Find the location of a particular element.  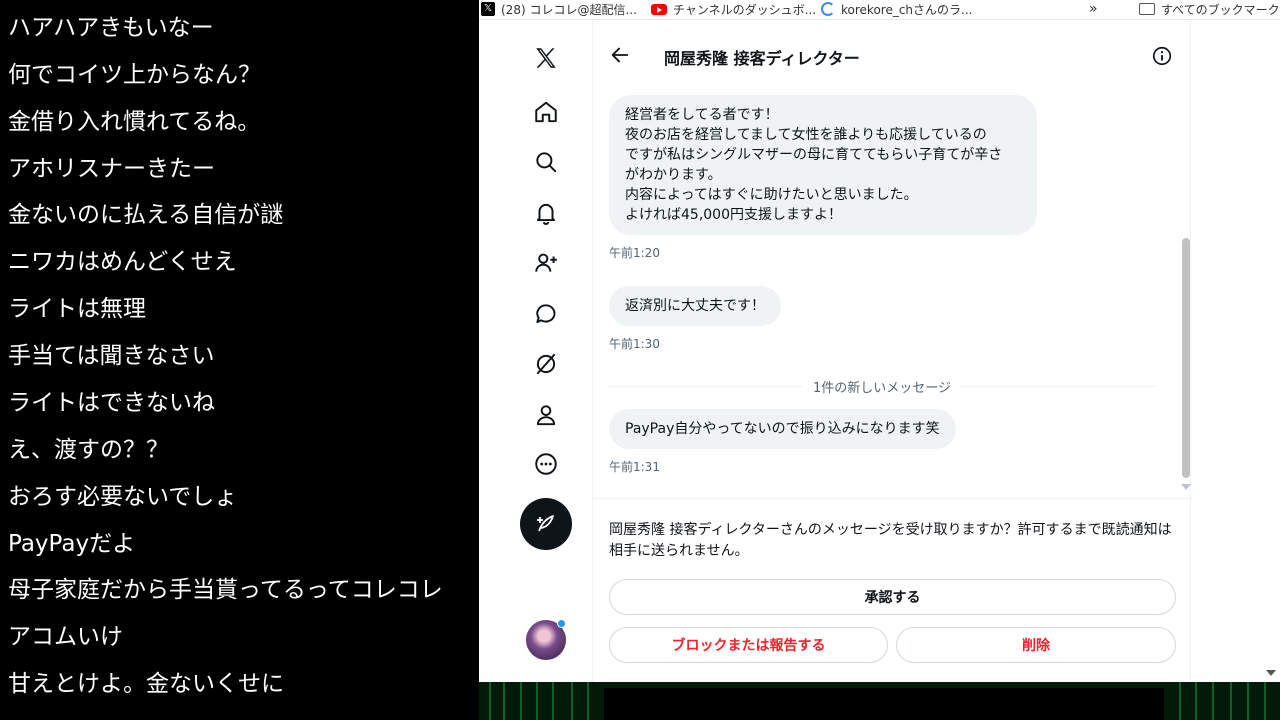

comment: 金ないのに払える自信が謎 is located at coordinates (146, 215).